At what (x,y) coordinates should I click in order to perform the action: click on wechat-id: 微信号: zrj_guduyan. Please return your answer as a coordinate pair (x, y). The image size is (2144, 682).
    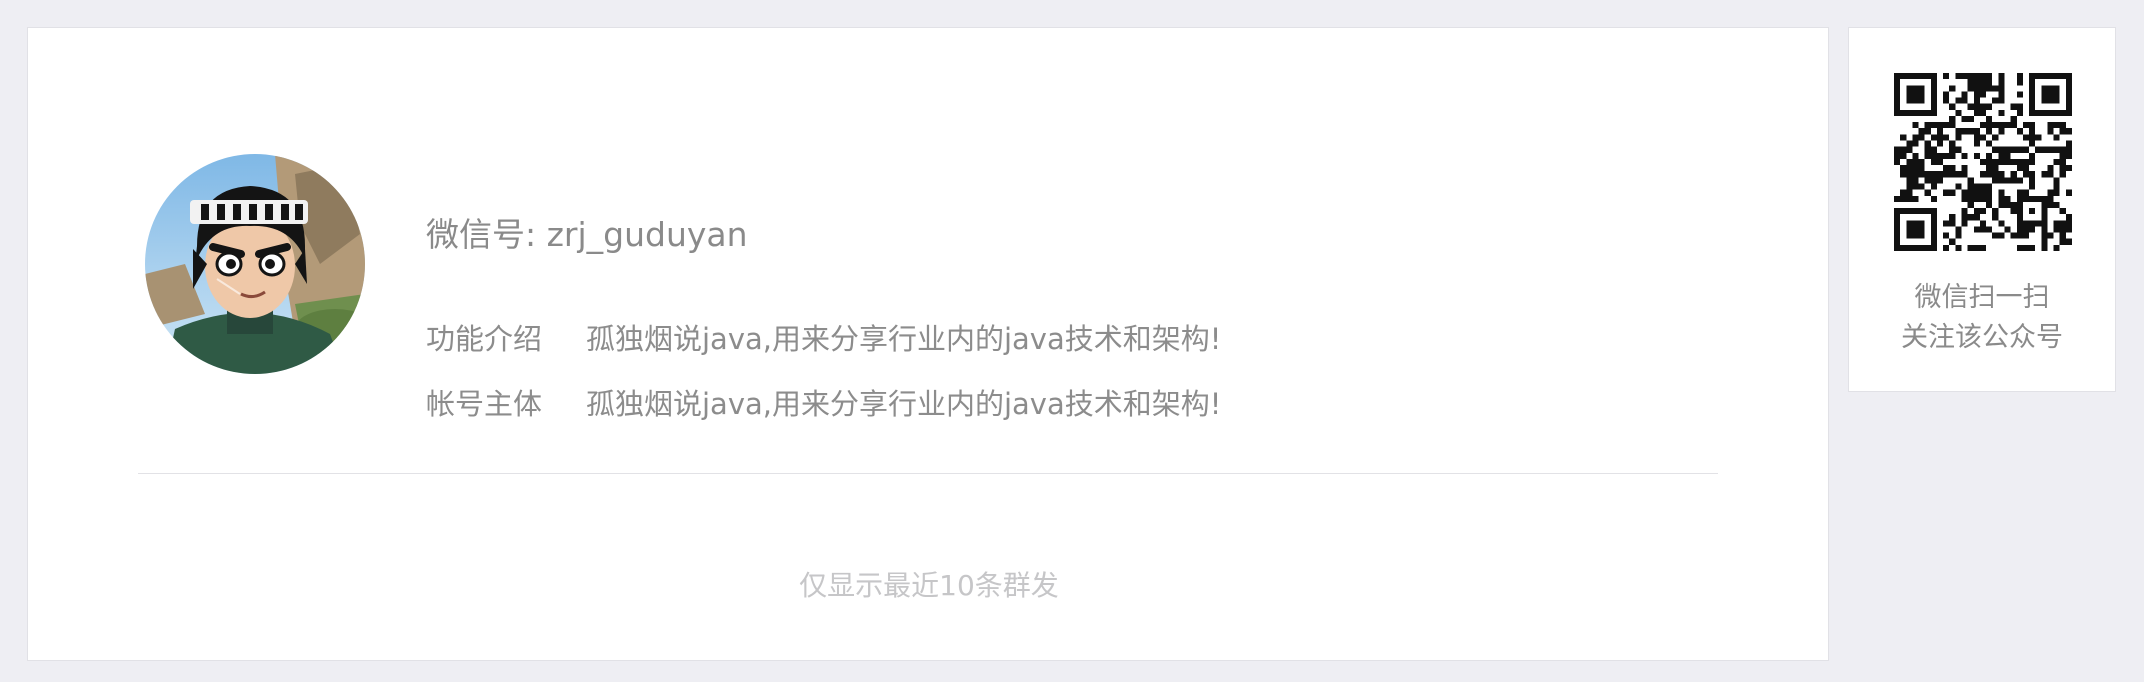
    Looking at the image, I should click on (587, 234).